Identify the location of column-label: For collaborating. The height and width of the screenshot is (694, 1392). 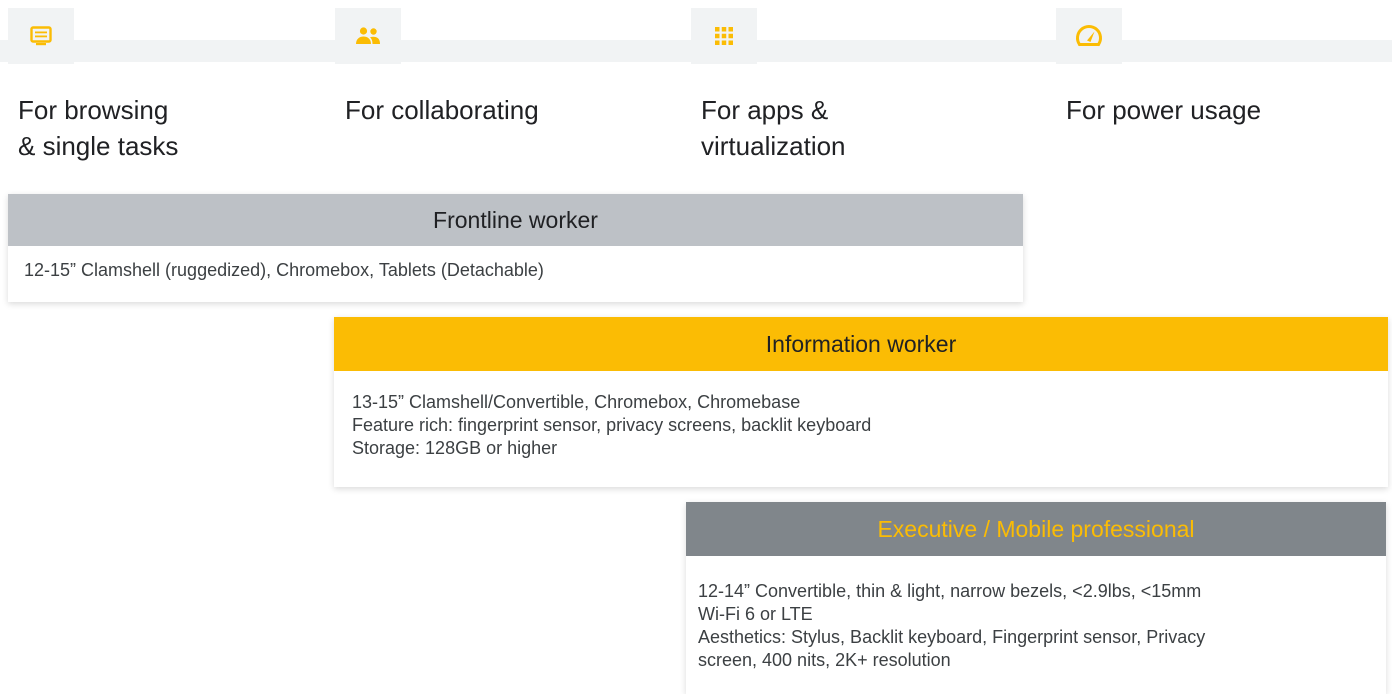
(442, 110).